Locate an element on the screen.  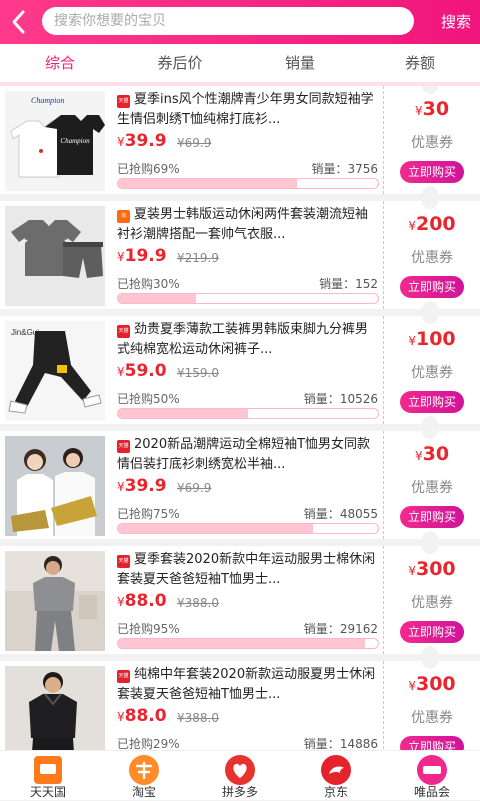
tiantian-mall-icon is located at coordinates (48, 770).